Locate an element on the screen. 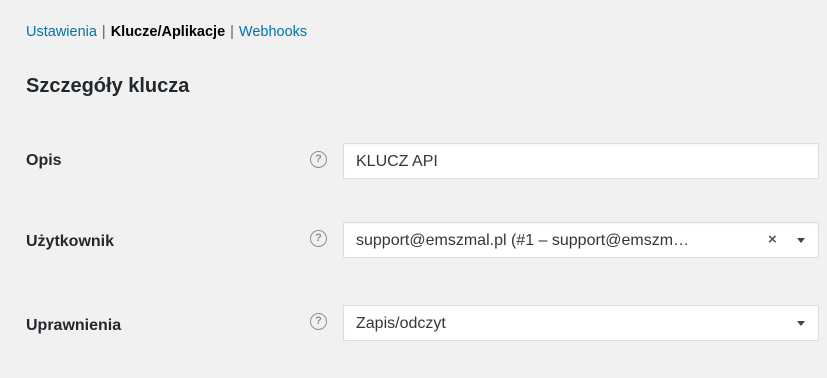  subnav-webhooks-link: Webhooks is located at coordinates (273, 32).